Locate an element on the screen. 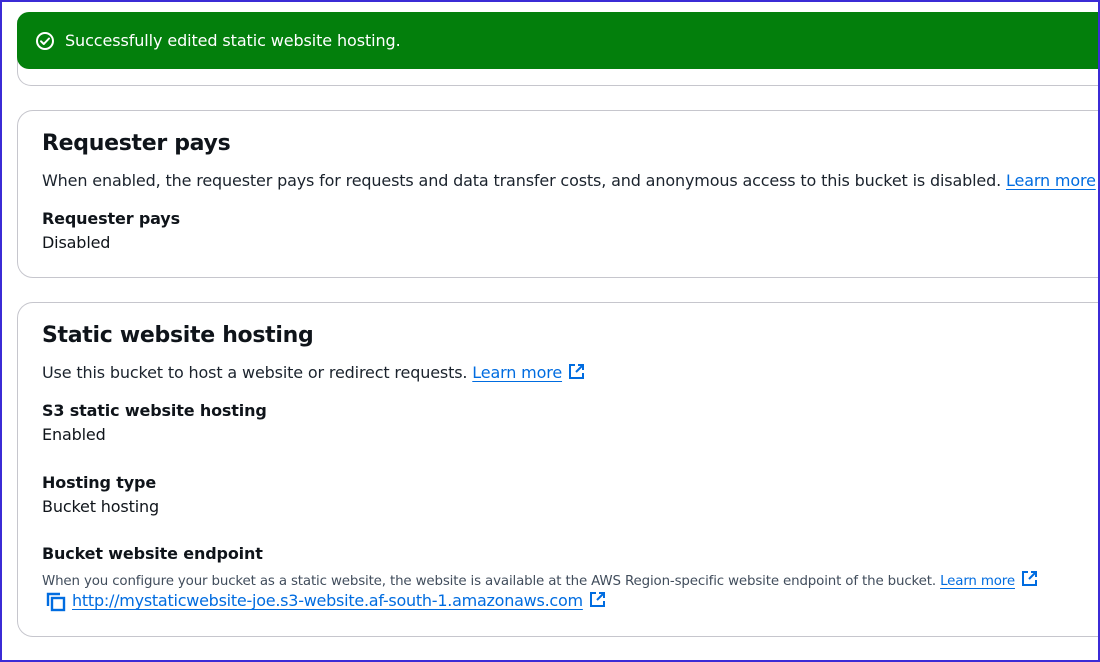  requester-pays-title: Requester pays is located at coordinates (136, 143).